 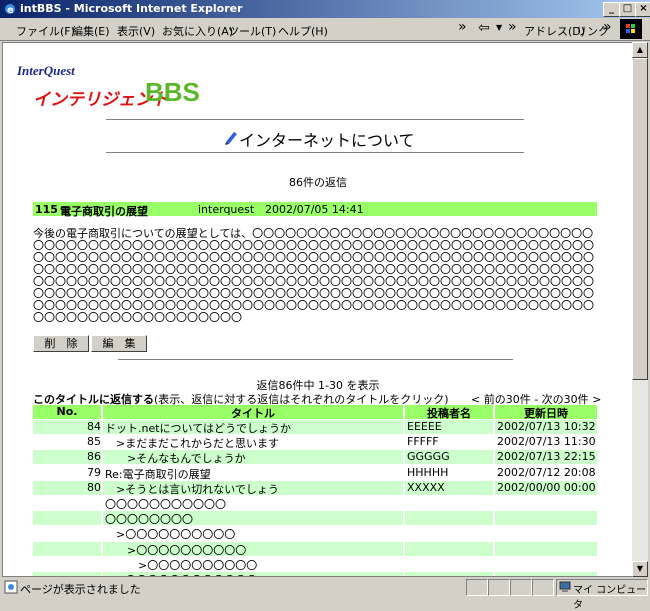 I want to click on row-author: GGGGG, so click(x=449, y=457).